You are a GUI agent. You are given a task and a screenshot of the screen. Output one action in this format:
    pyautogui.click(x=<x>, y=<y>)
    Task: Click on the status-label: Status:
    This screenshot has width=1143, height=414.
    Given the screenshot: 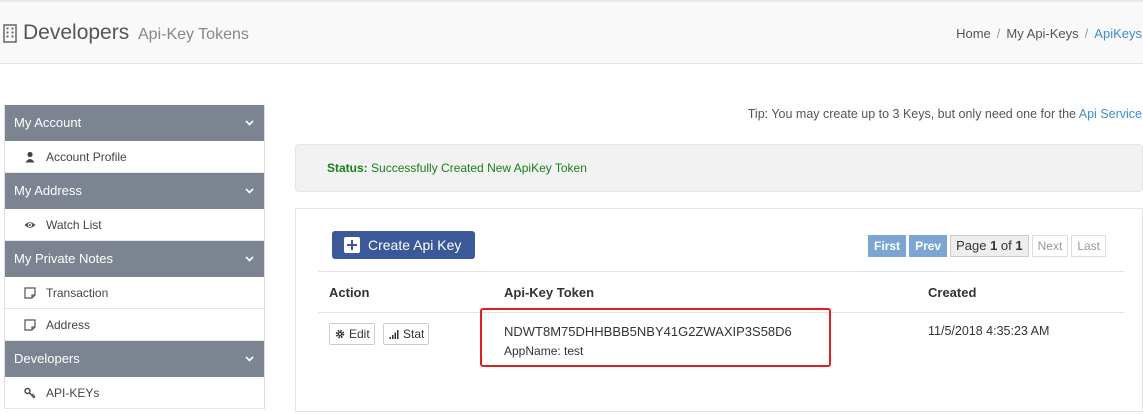 What is the action you would take?
    pyautogui.click(x=347, y=168)
    